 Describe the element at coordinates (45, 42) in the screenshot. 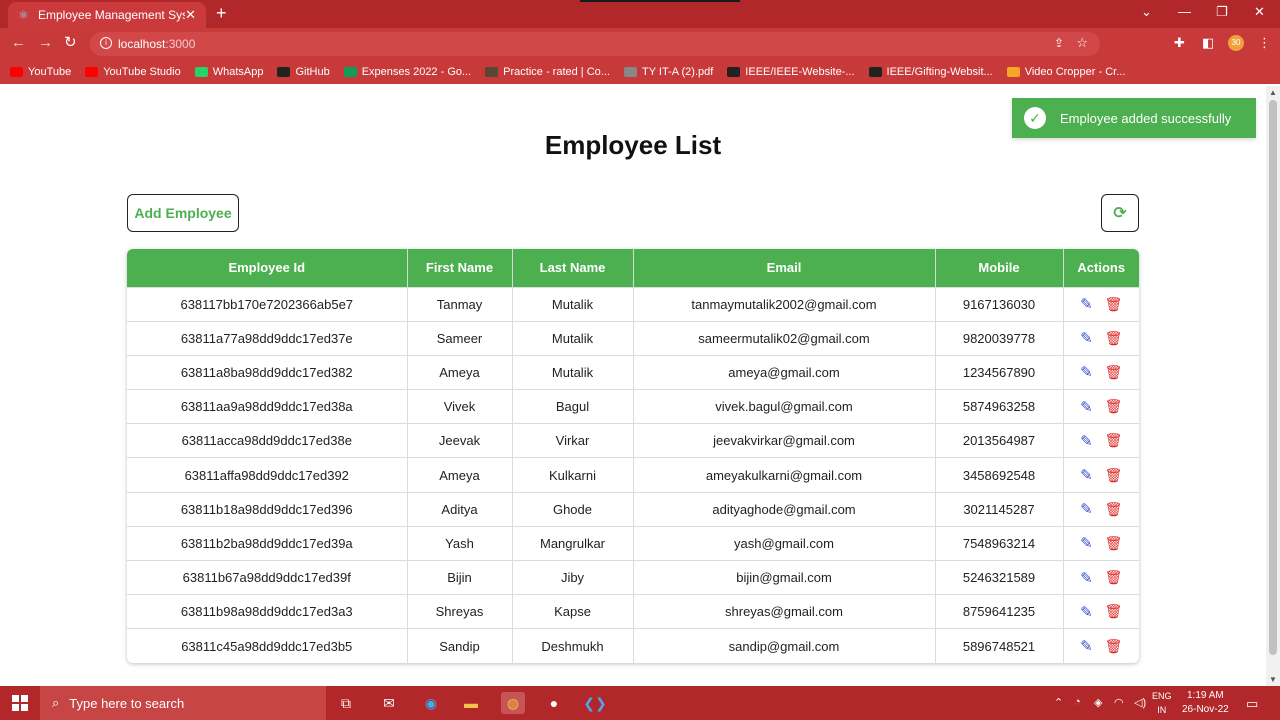

I see `forward-icon: →` at that location.